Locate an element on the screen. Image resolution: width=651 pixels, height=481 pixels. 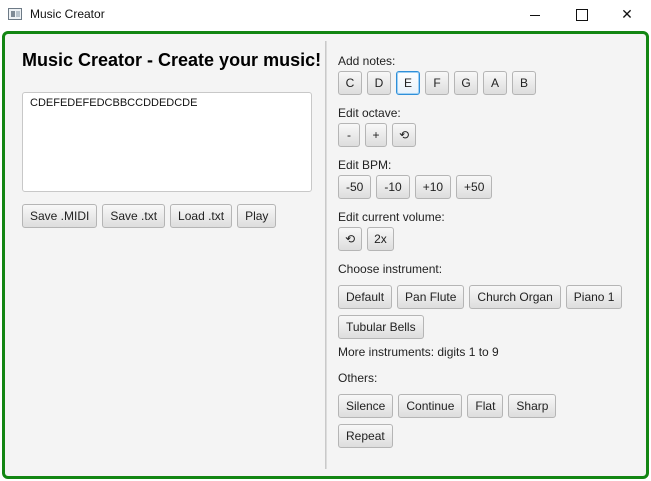
others-buttons-row-2: Repeat is located at coordinates (365, 436).